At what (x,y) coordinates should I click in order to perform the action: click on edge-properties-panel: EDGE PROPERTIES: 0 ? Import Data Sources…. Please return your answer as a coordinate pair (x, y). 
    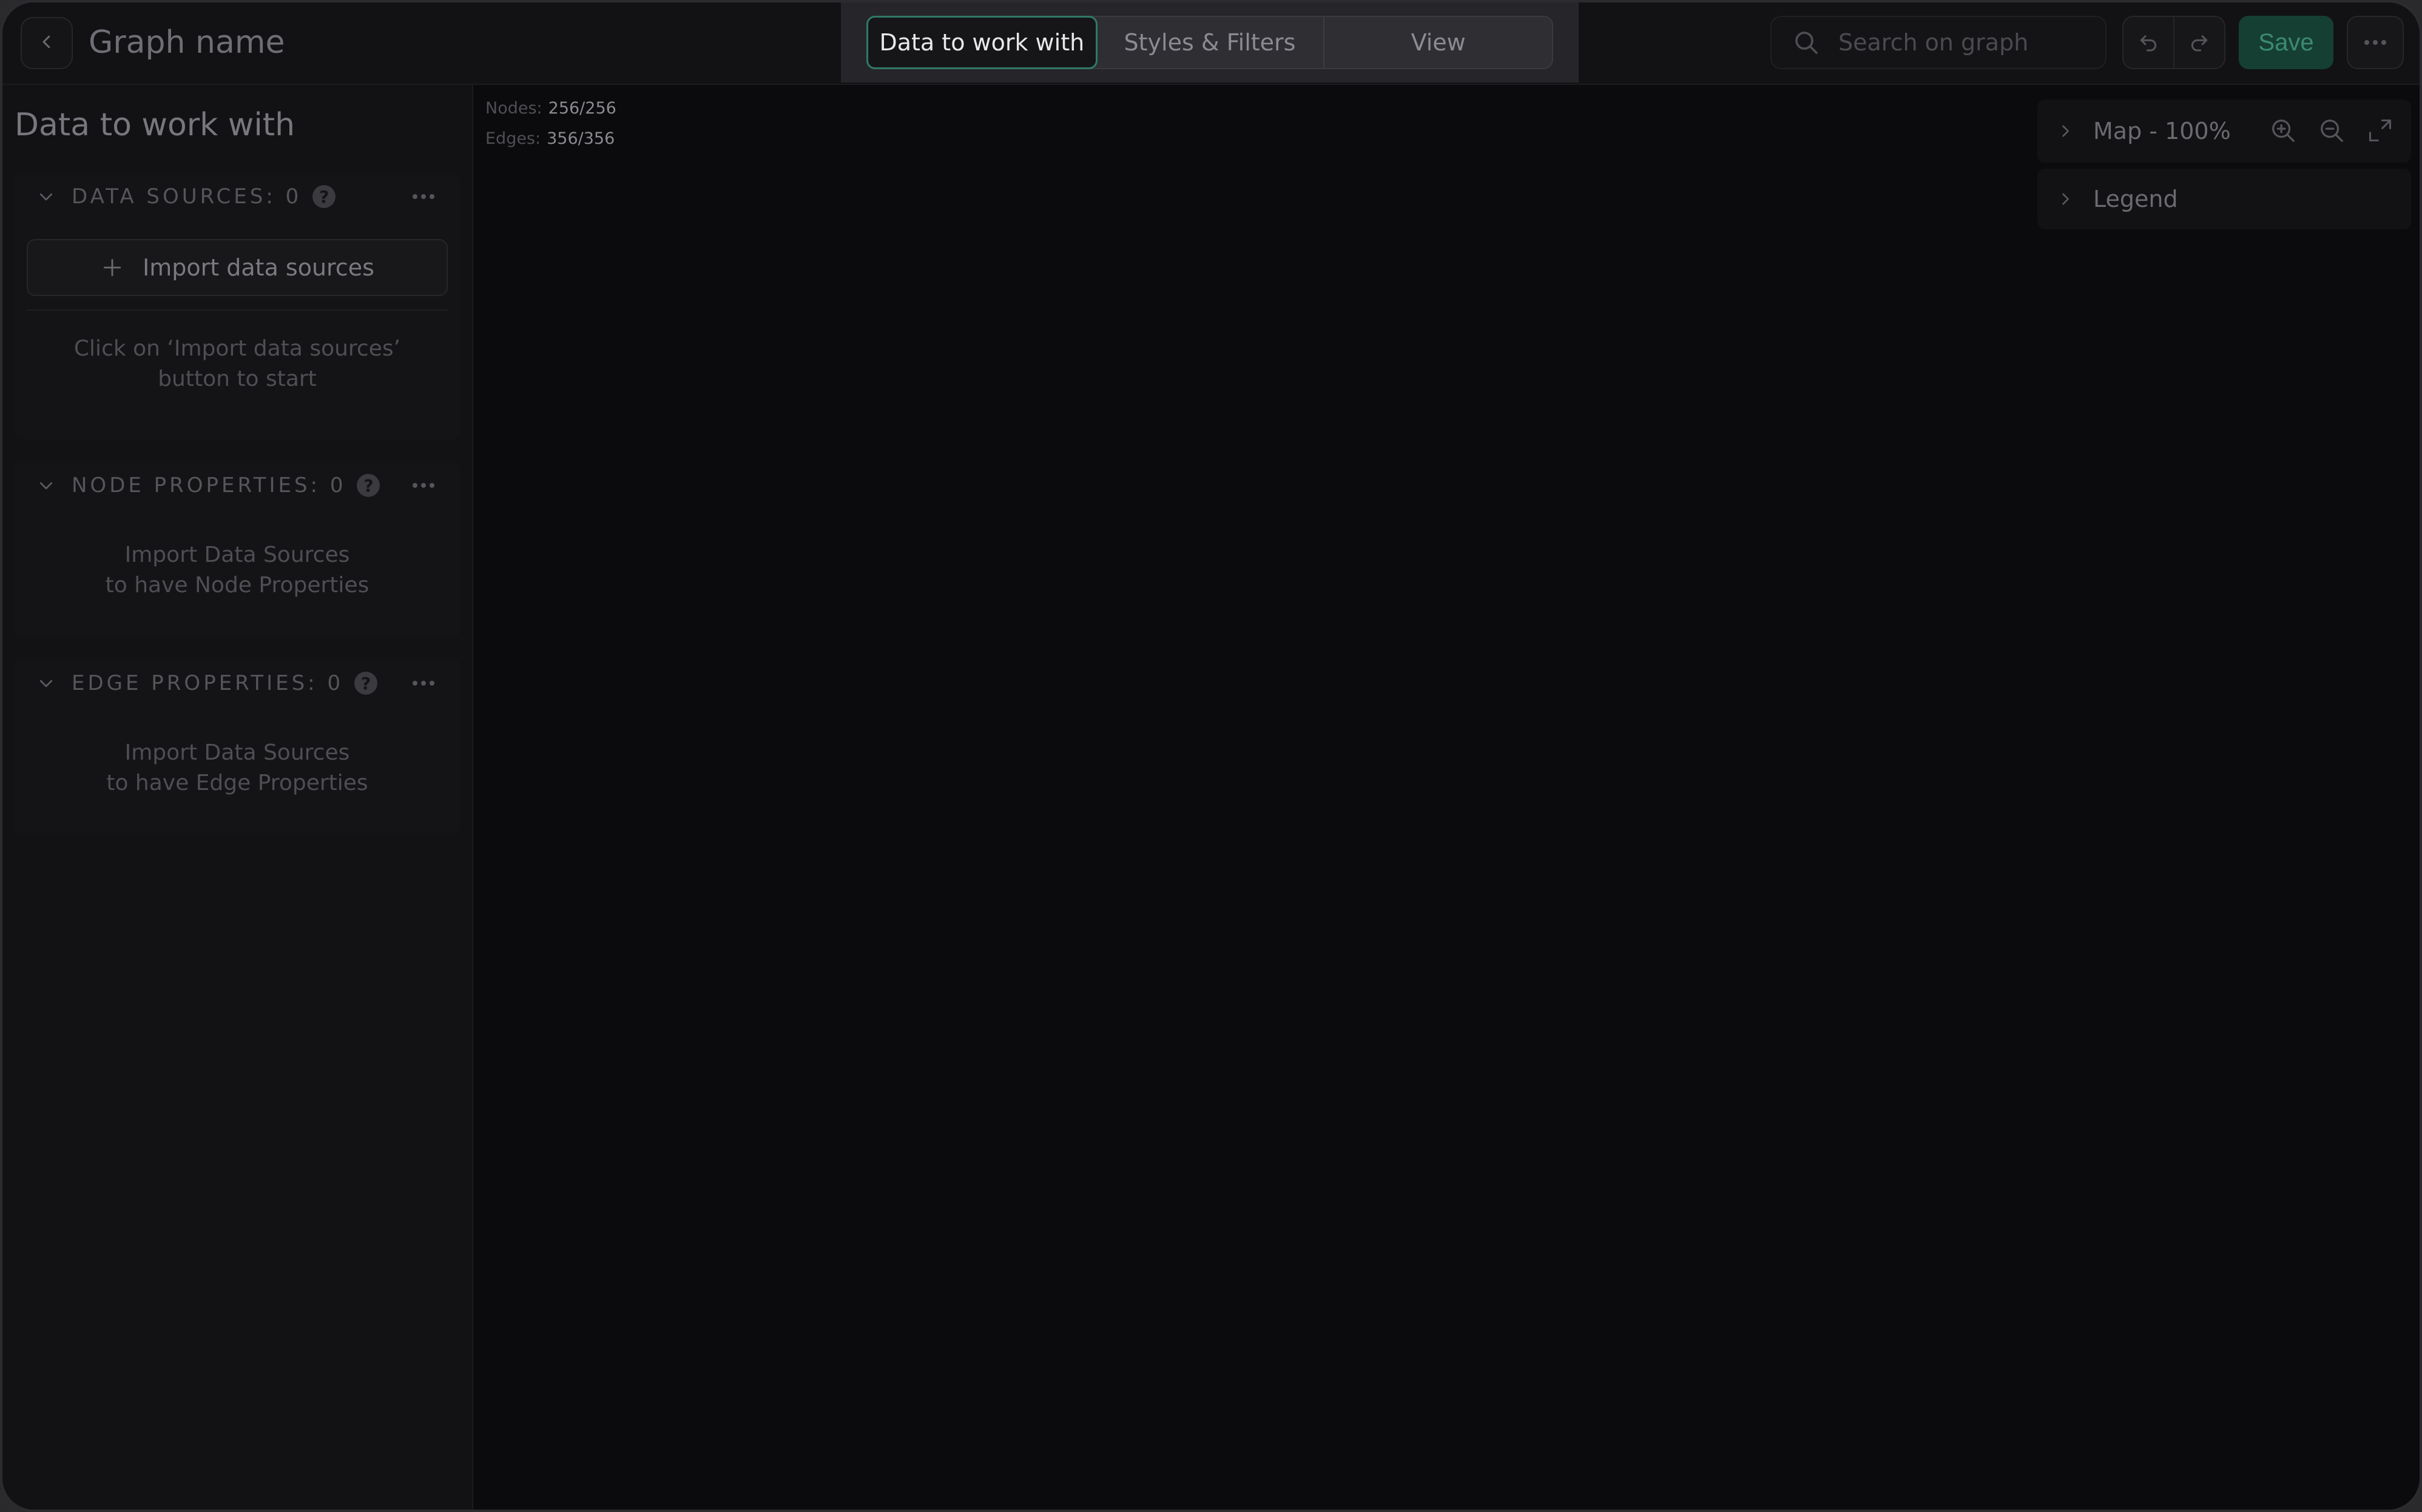
    Looking at the image, I should click on (237, 747).